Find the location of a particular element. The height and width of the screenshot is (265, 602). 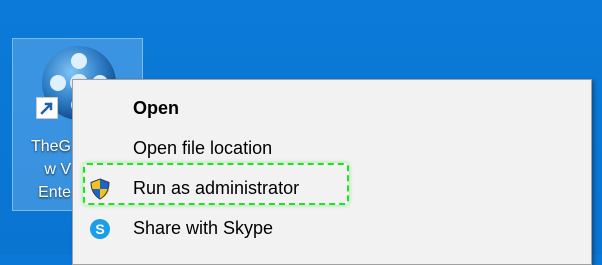

menu-item-share-with-skype: S Share with Skype is located at coordinates (332, 229).